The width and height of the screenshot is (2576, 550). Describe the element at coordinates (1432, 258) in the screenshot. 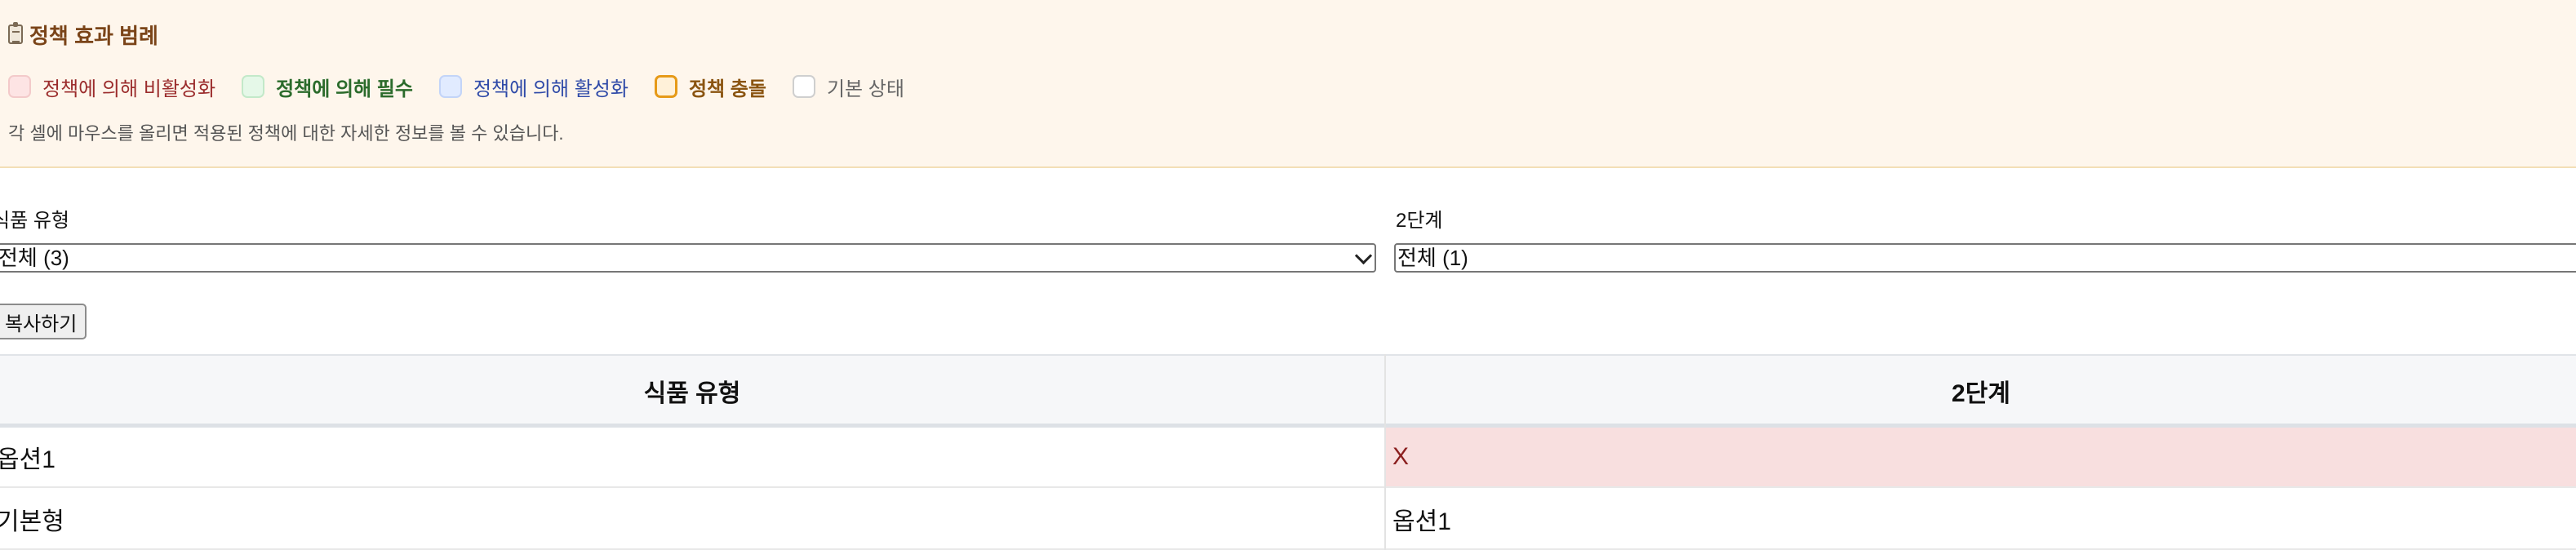

I see `step2-select-value: 전체 (1)` at that location.